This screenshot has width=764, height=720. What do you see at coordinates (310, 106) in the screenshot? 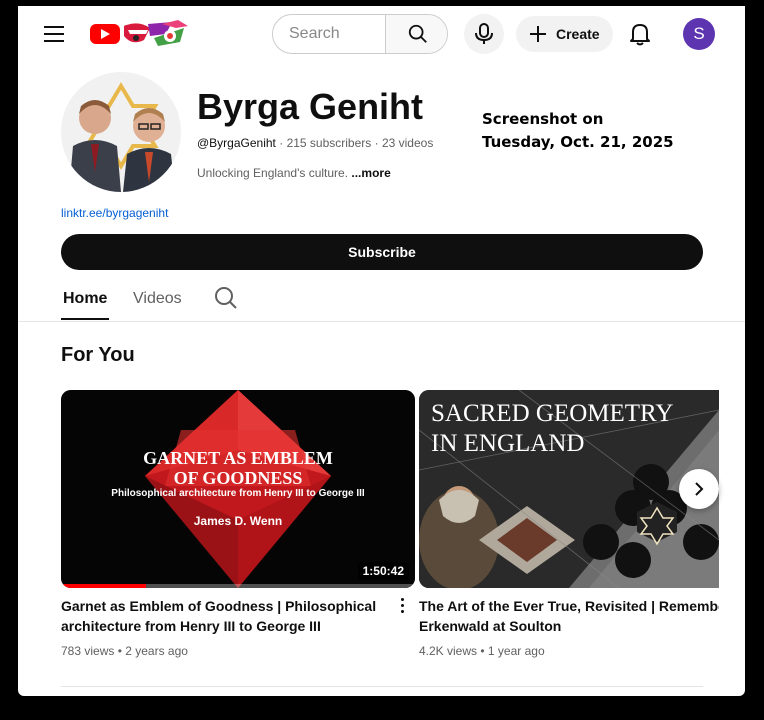
I see `channel-name: Byrga Geniht` at bounding box center [310, 106].